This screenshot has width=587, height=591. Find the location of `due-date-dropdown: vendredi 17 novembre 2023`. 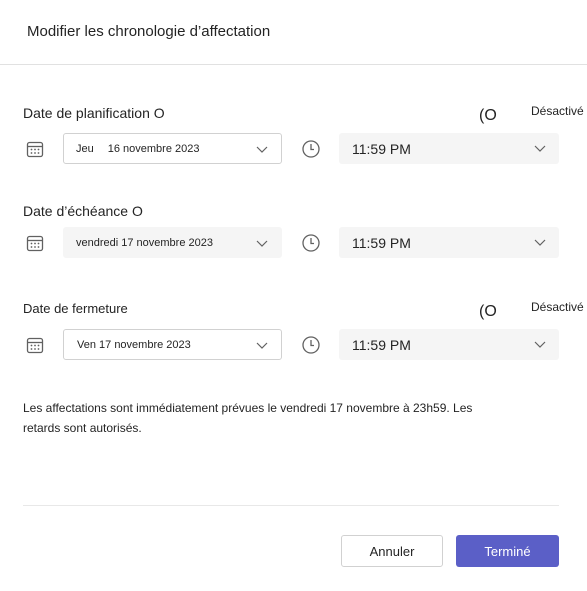

due-date-dropdown: vendredi 17 novembre 2023 is located at coordinates (172, 242).